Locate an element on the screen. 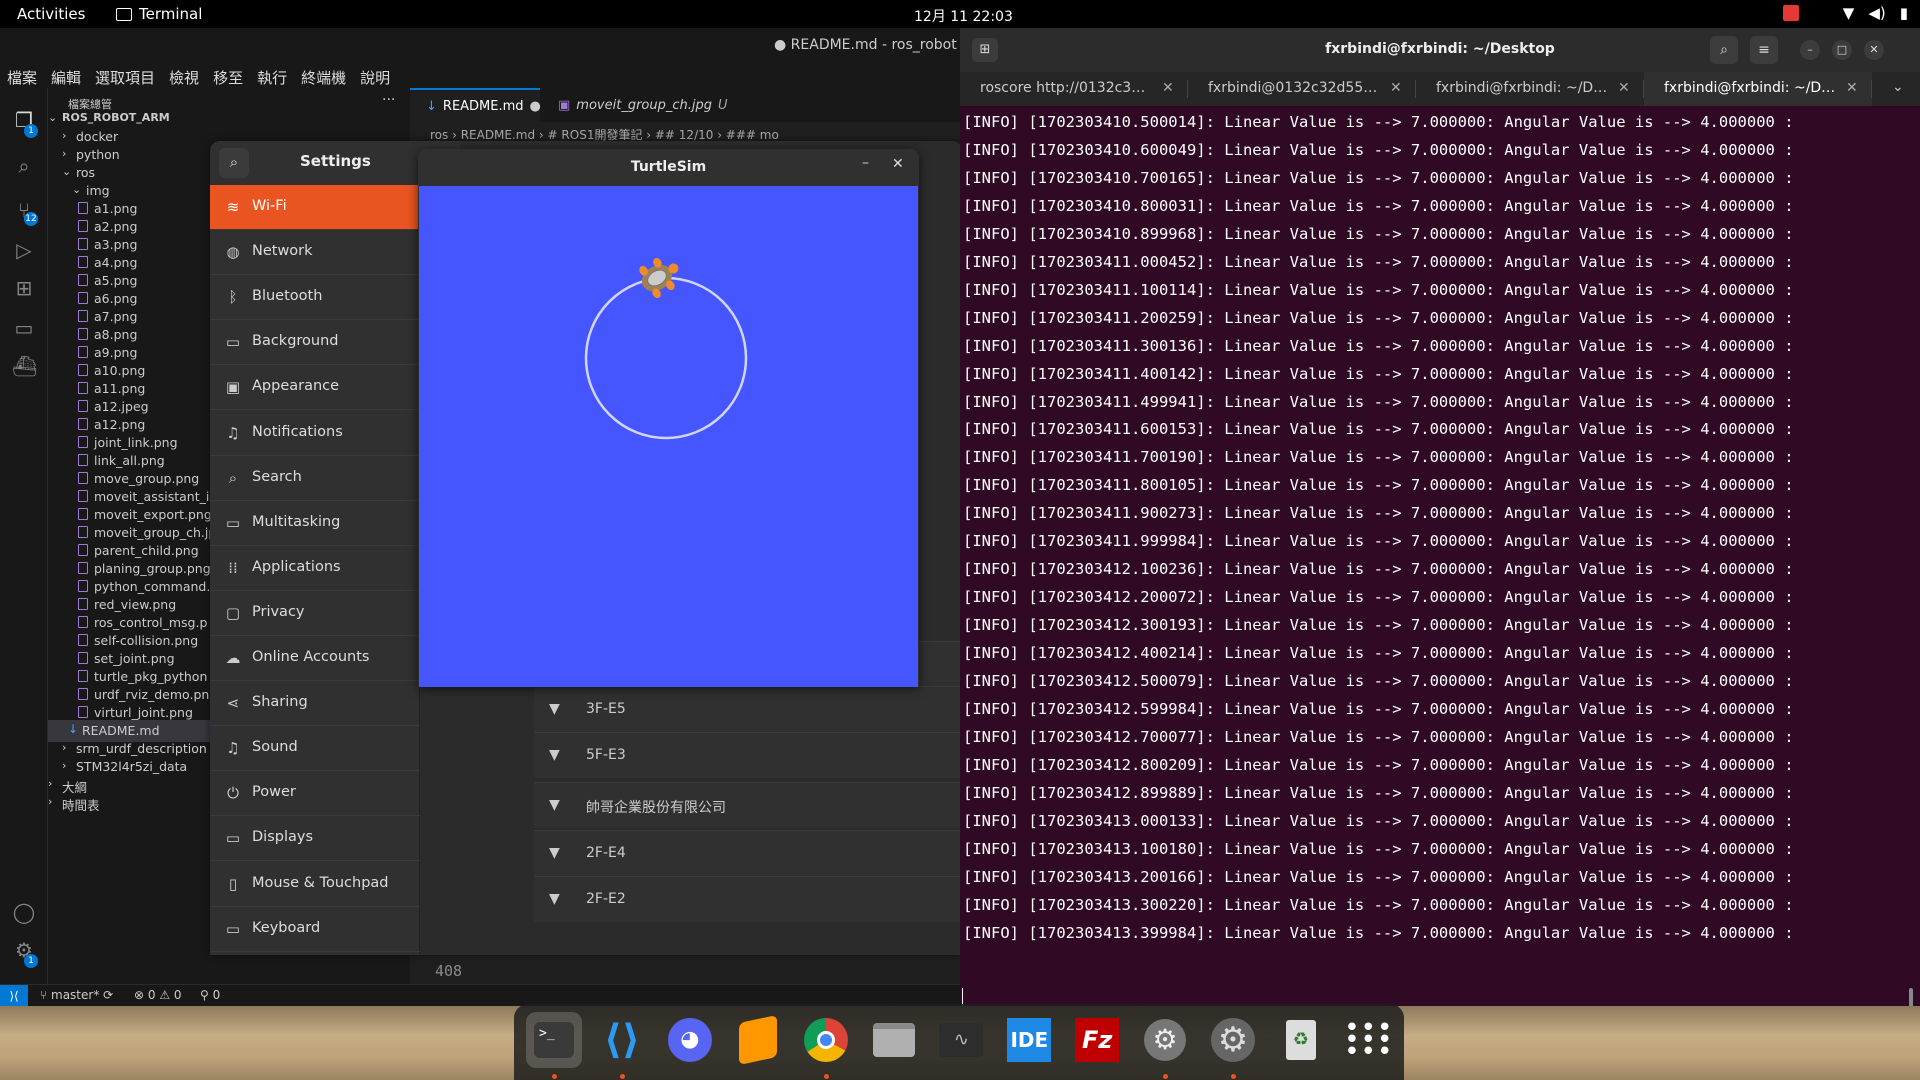  settings-item-privacy: ▢ Privacy is located at coordinates (315, 613).